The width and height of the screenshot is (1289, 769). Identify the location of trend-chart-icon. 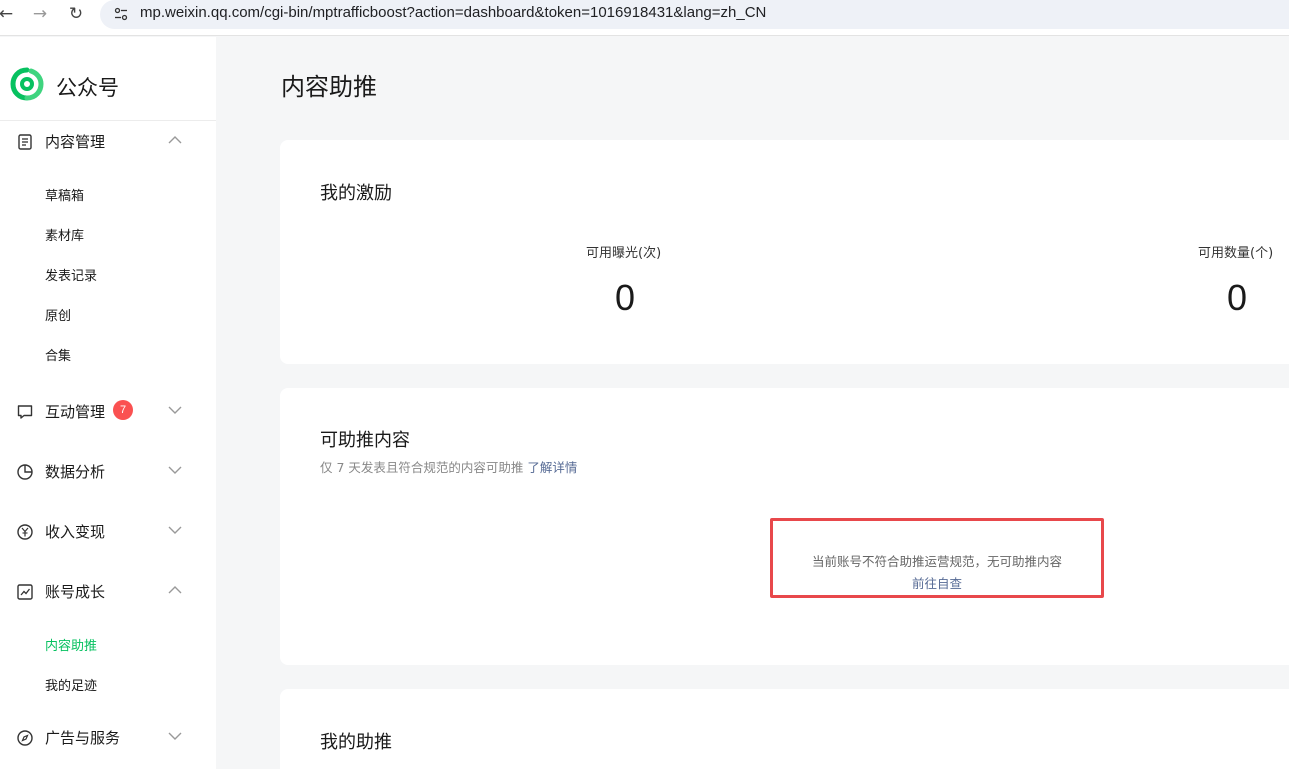
(25, 592).